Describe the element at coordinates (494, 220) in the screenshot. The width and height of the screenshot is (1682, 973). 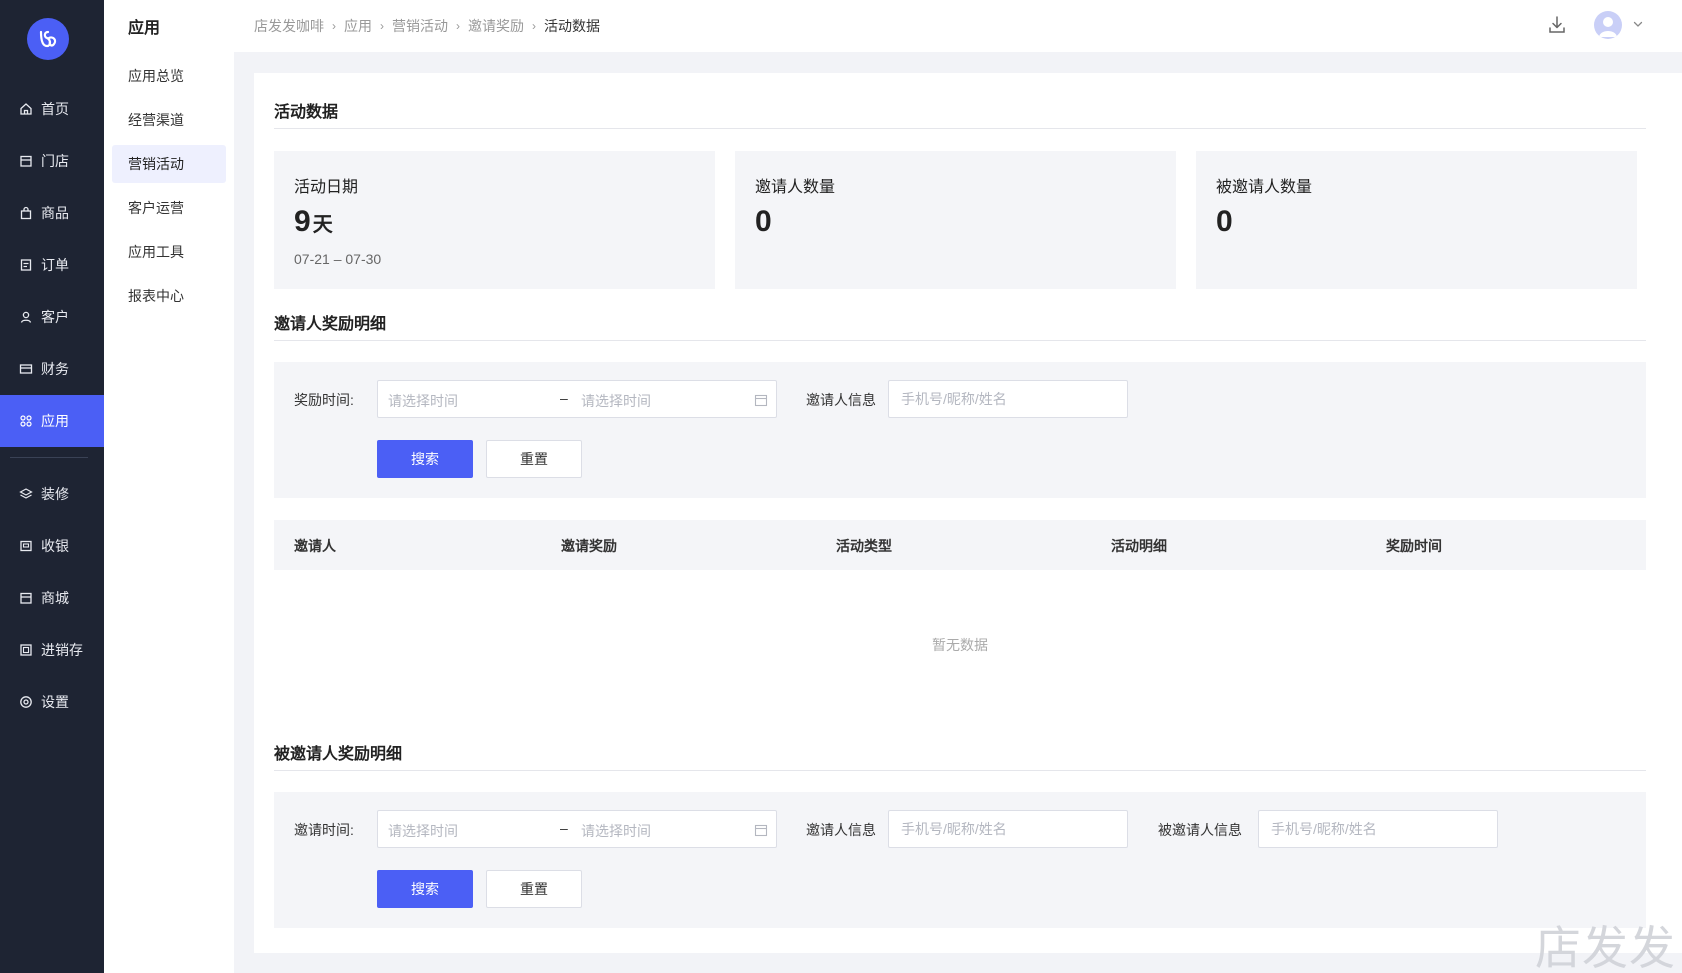
I see `stat-card-activity-date: 活动日期 9天 07-21 – 07-30` at that location.